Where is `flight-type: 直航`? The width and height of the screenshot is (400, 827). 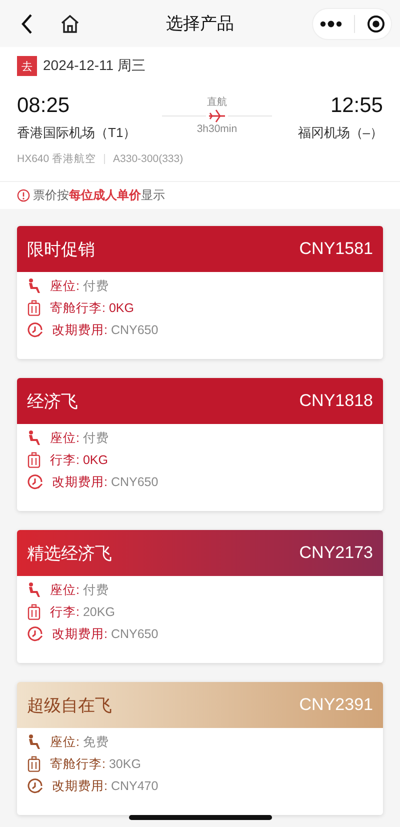
flight-type: 直航 is located at coordinates (216, 102).